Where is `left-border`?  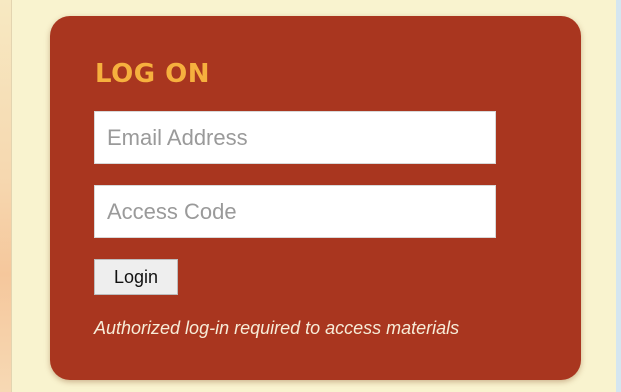
left-border is located at coordinates (6, 196).